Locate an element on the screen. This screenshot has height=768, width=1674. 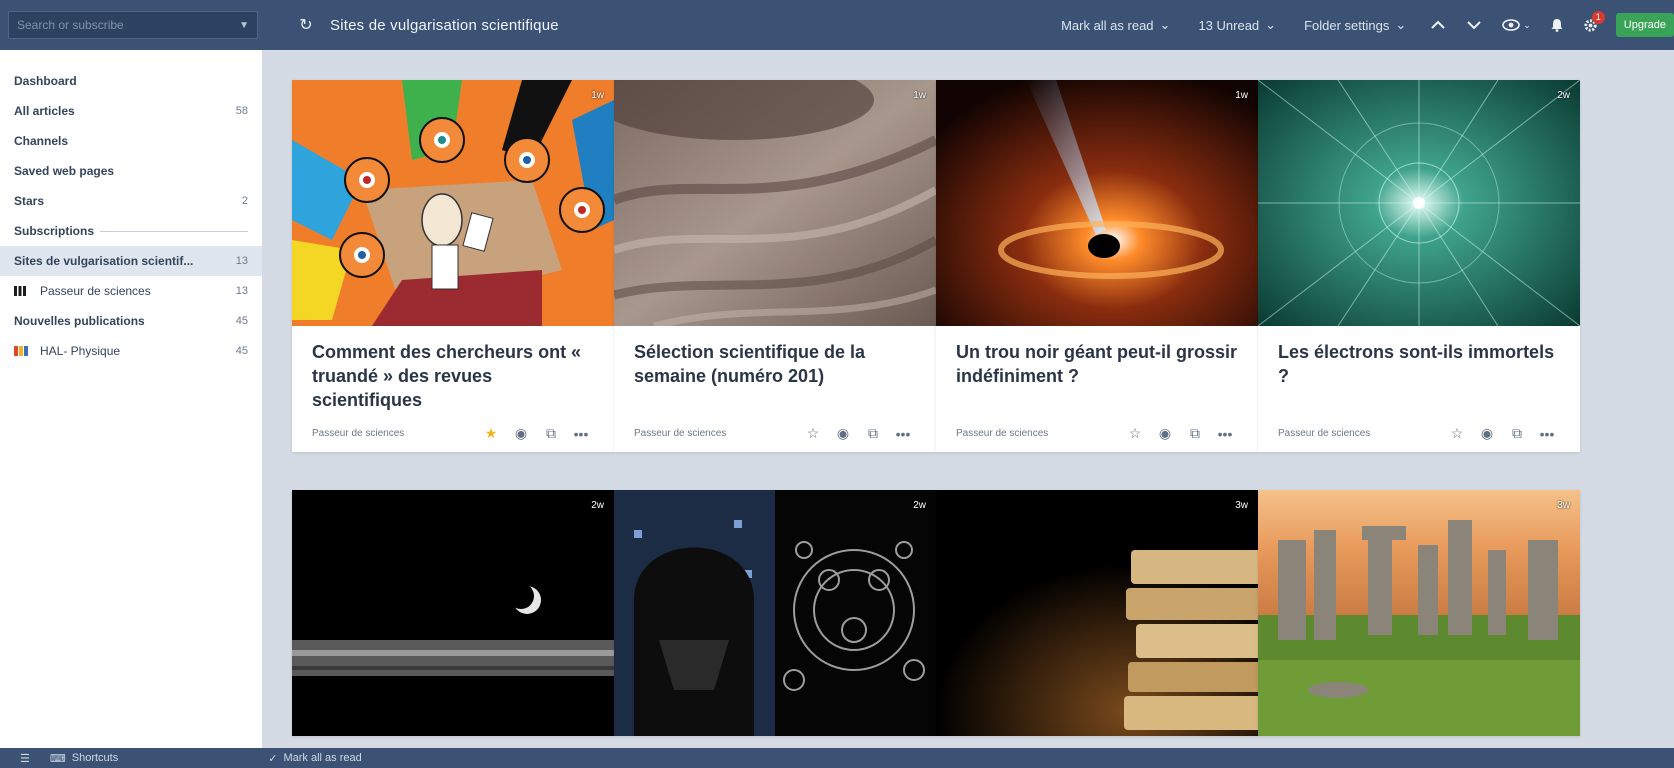
upgrade-button: Upgrade is located at coordinates (1644, 25).